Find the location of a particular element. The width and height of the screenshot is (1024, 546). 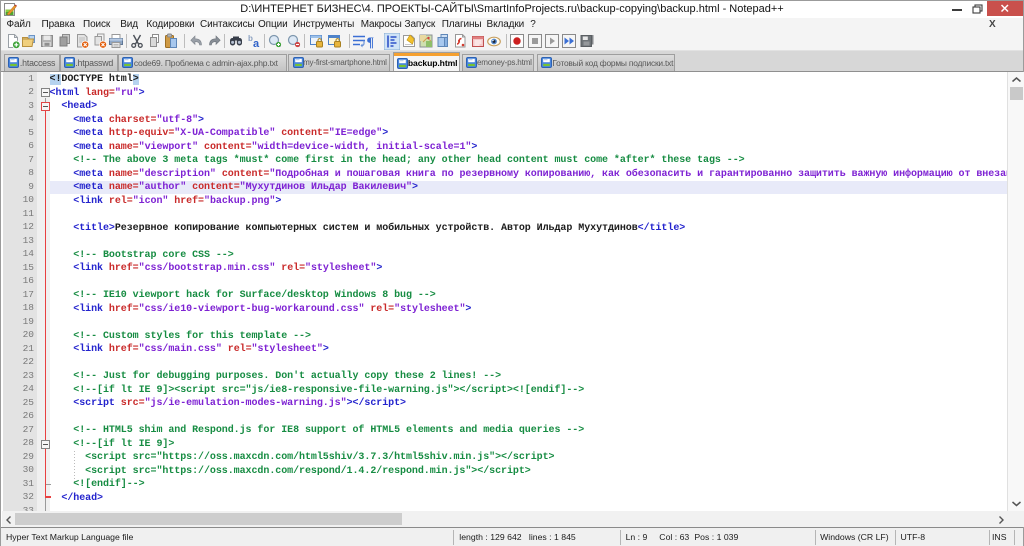

svg-text: a is located at coordinates (256, 43).